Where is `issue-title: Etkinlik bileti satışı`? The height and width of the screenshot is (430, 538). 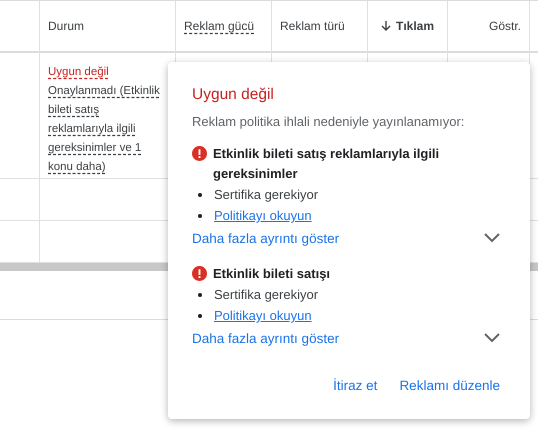
issue-title: Etkinlik bileti satışı is located at coordinates (271, 274).